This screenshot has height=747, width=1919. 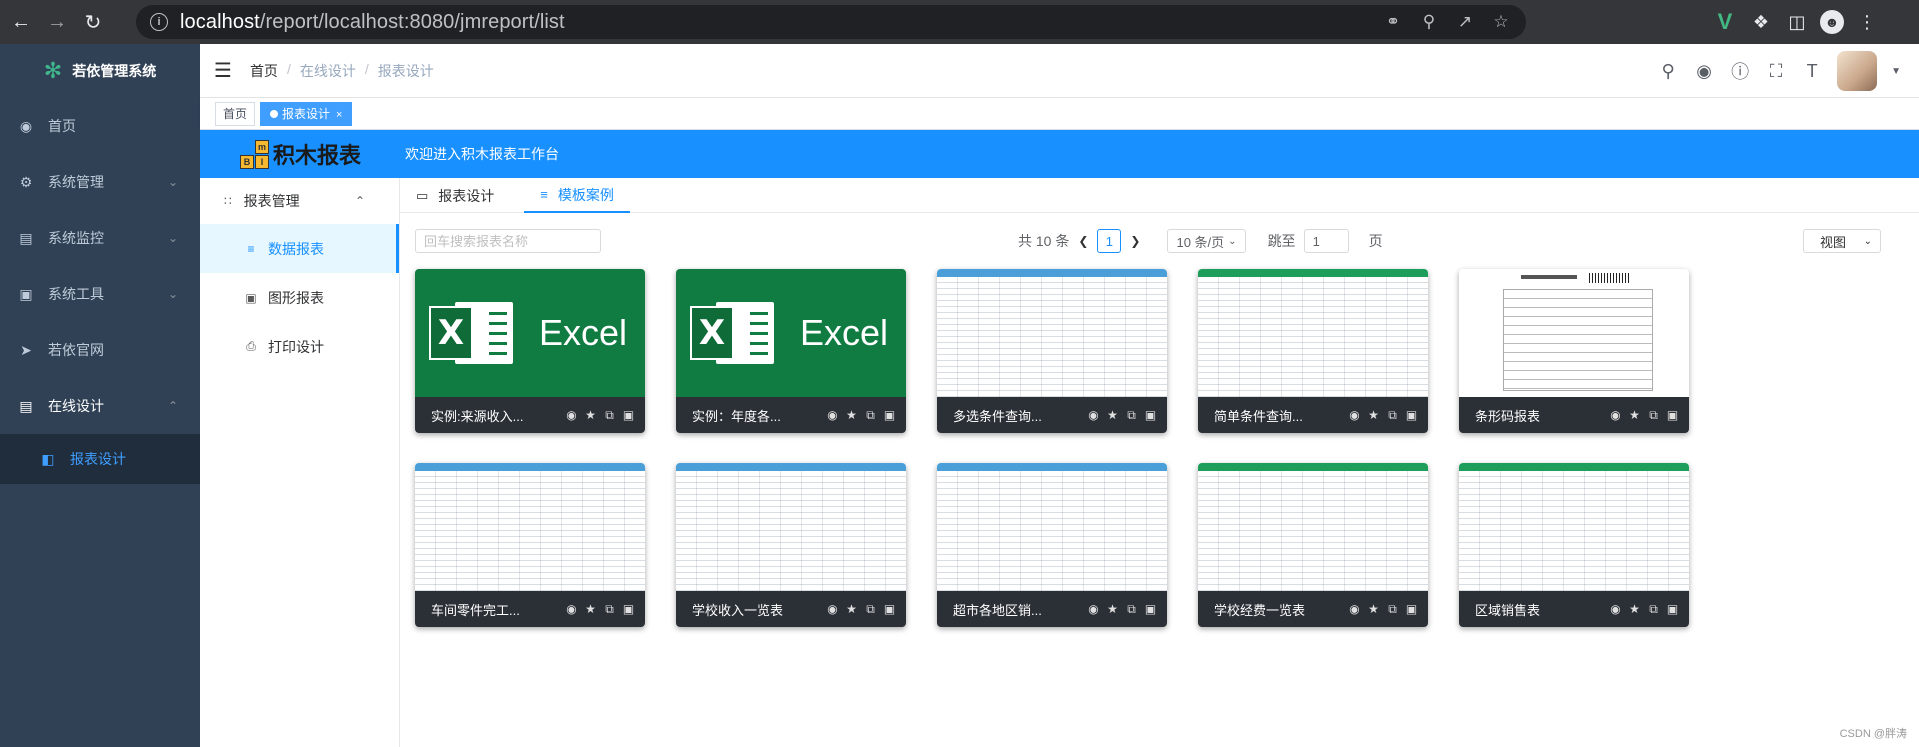 What do you see at coordinates (1725, 22) in the screenshot?
I see `vue-devtools-icon: V` at bounding box center [1725, 22].